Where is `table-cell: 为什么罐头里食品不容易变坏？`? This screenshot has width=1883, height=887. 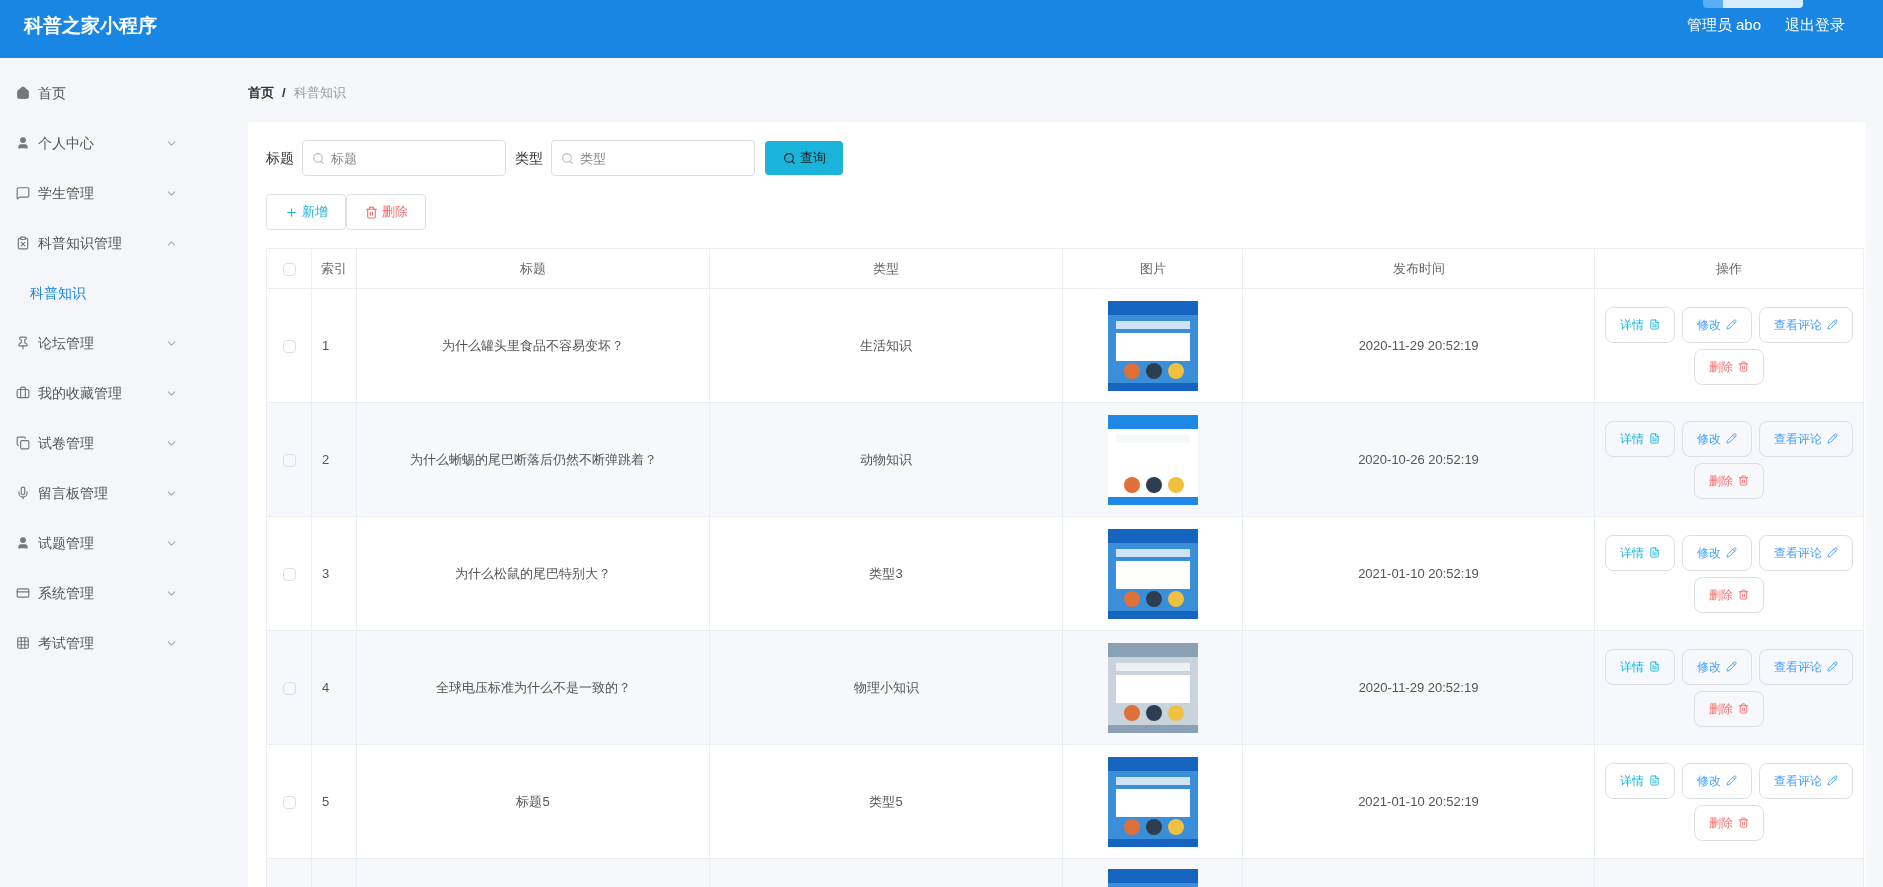 table-cell: 为什么罐头里食品不容易变坏？ is located at coordinates (533, 345).